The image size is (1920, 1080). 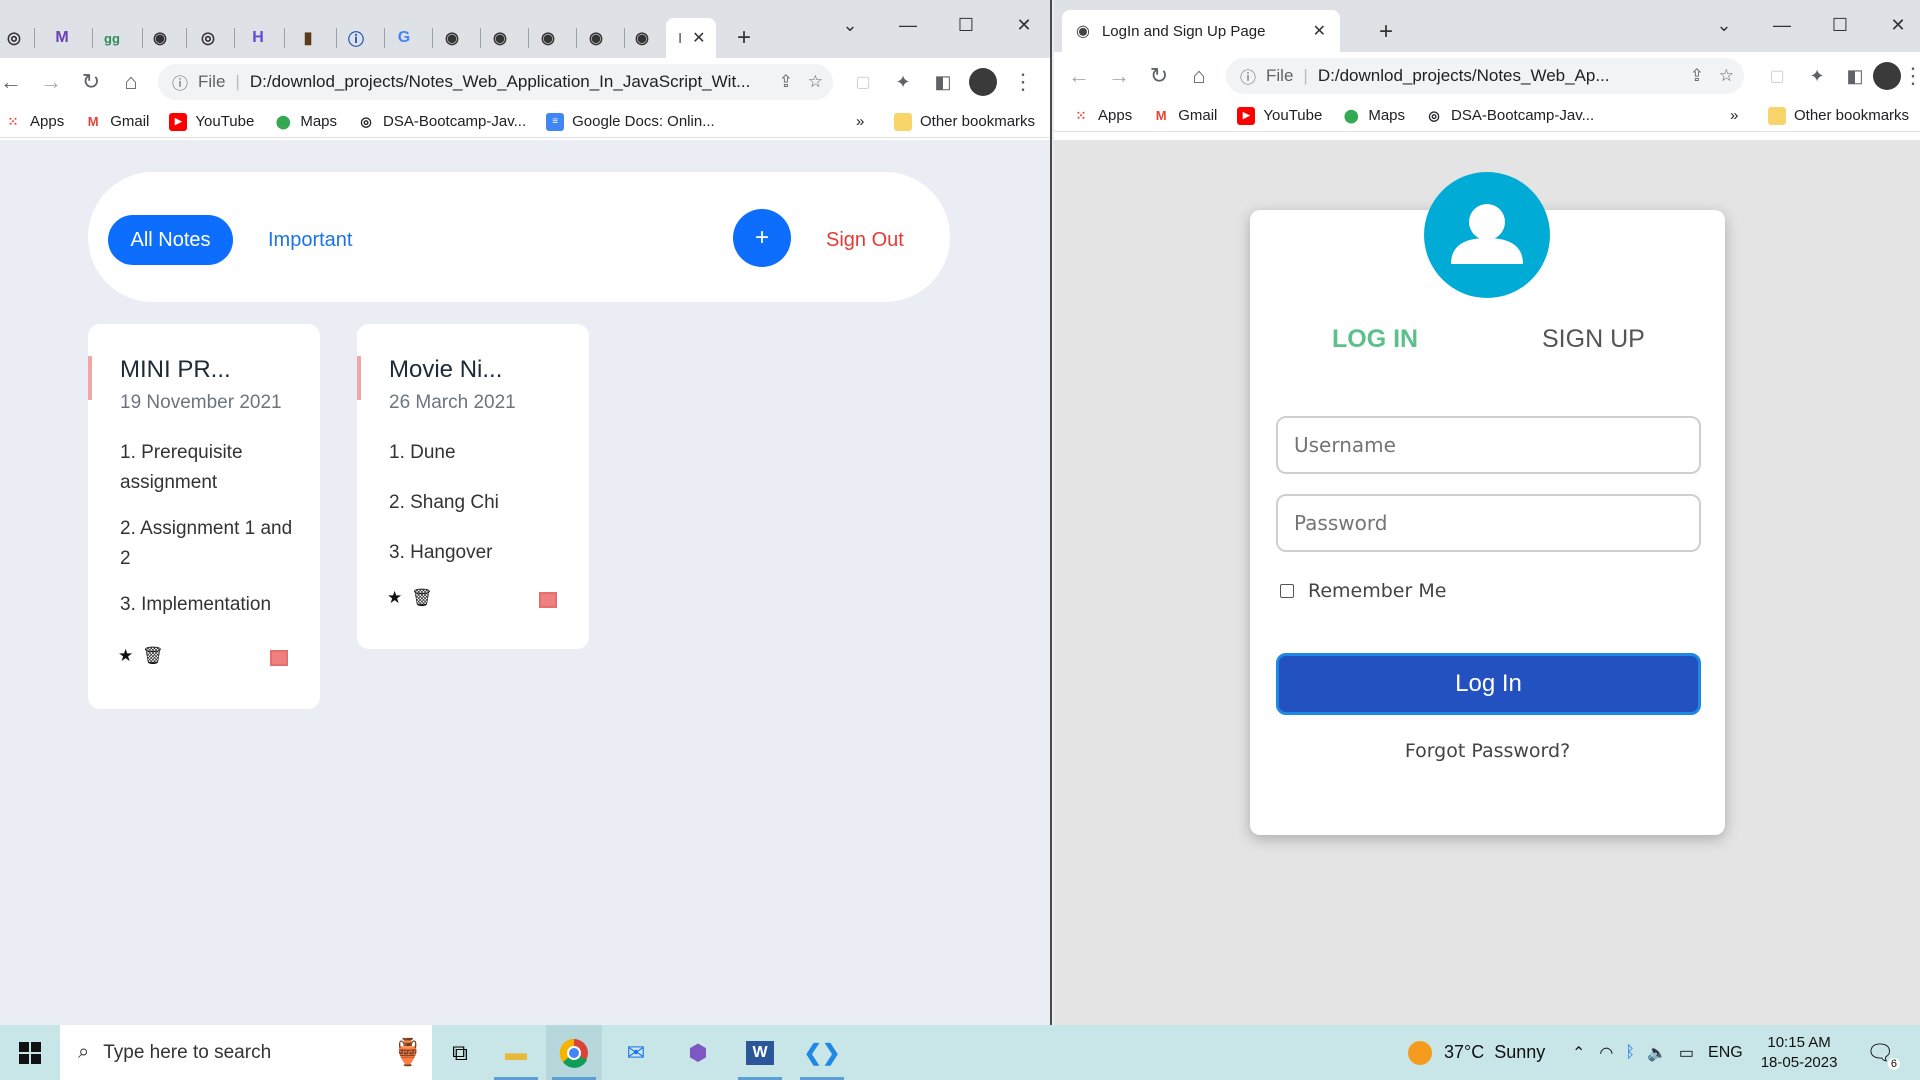 What do you see at coordinates (1593, 339) in the screenshot?
I see `signup-tab: SIGN UP` at bounding box center [1593, 339].